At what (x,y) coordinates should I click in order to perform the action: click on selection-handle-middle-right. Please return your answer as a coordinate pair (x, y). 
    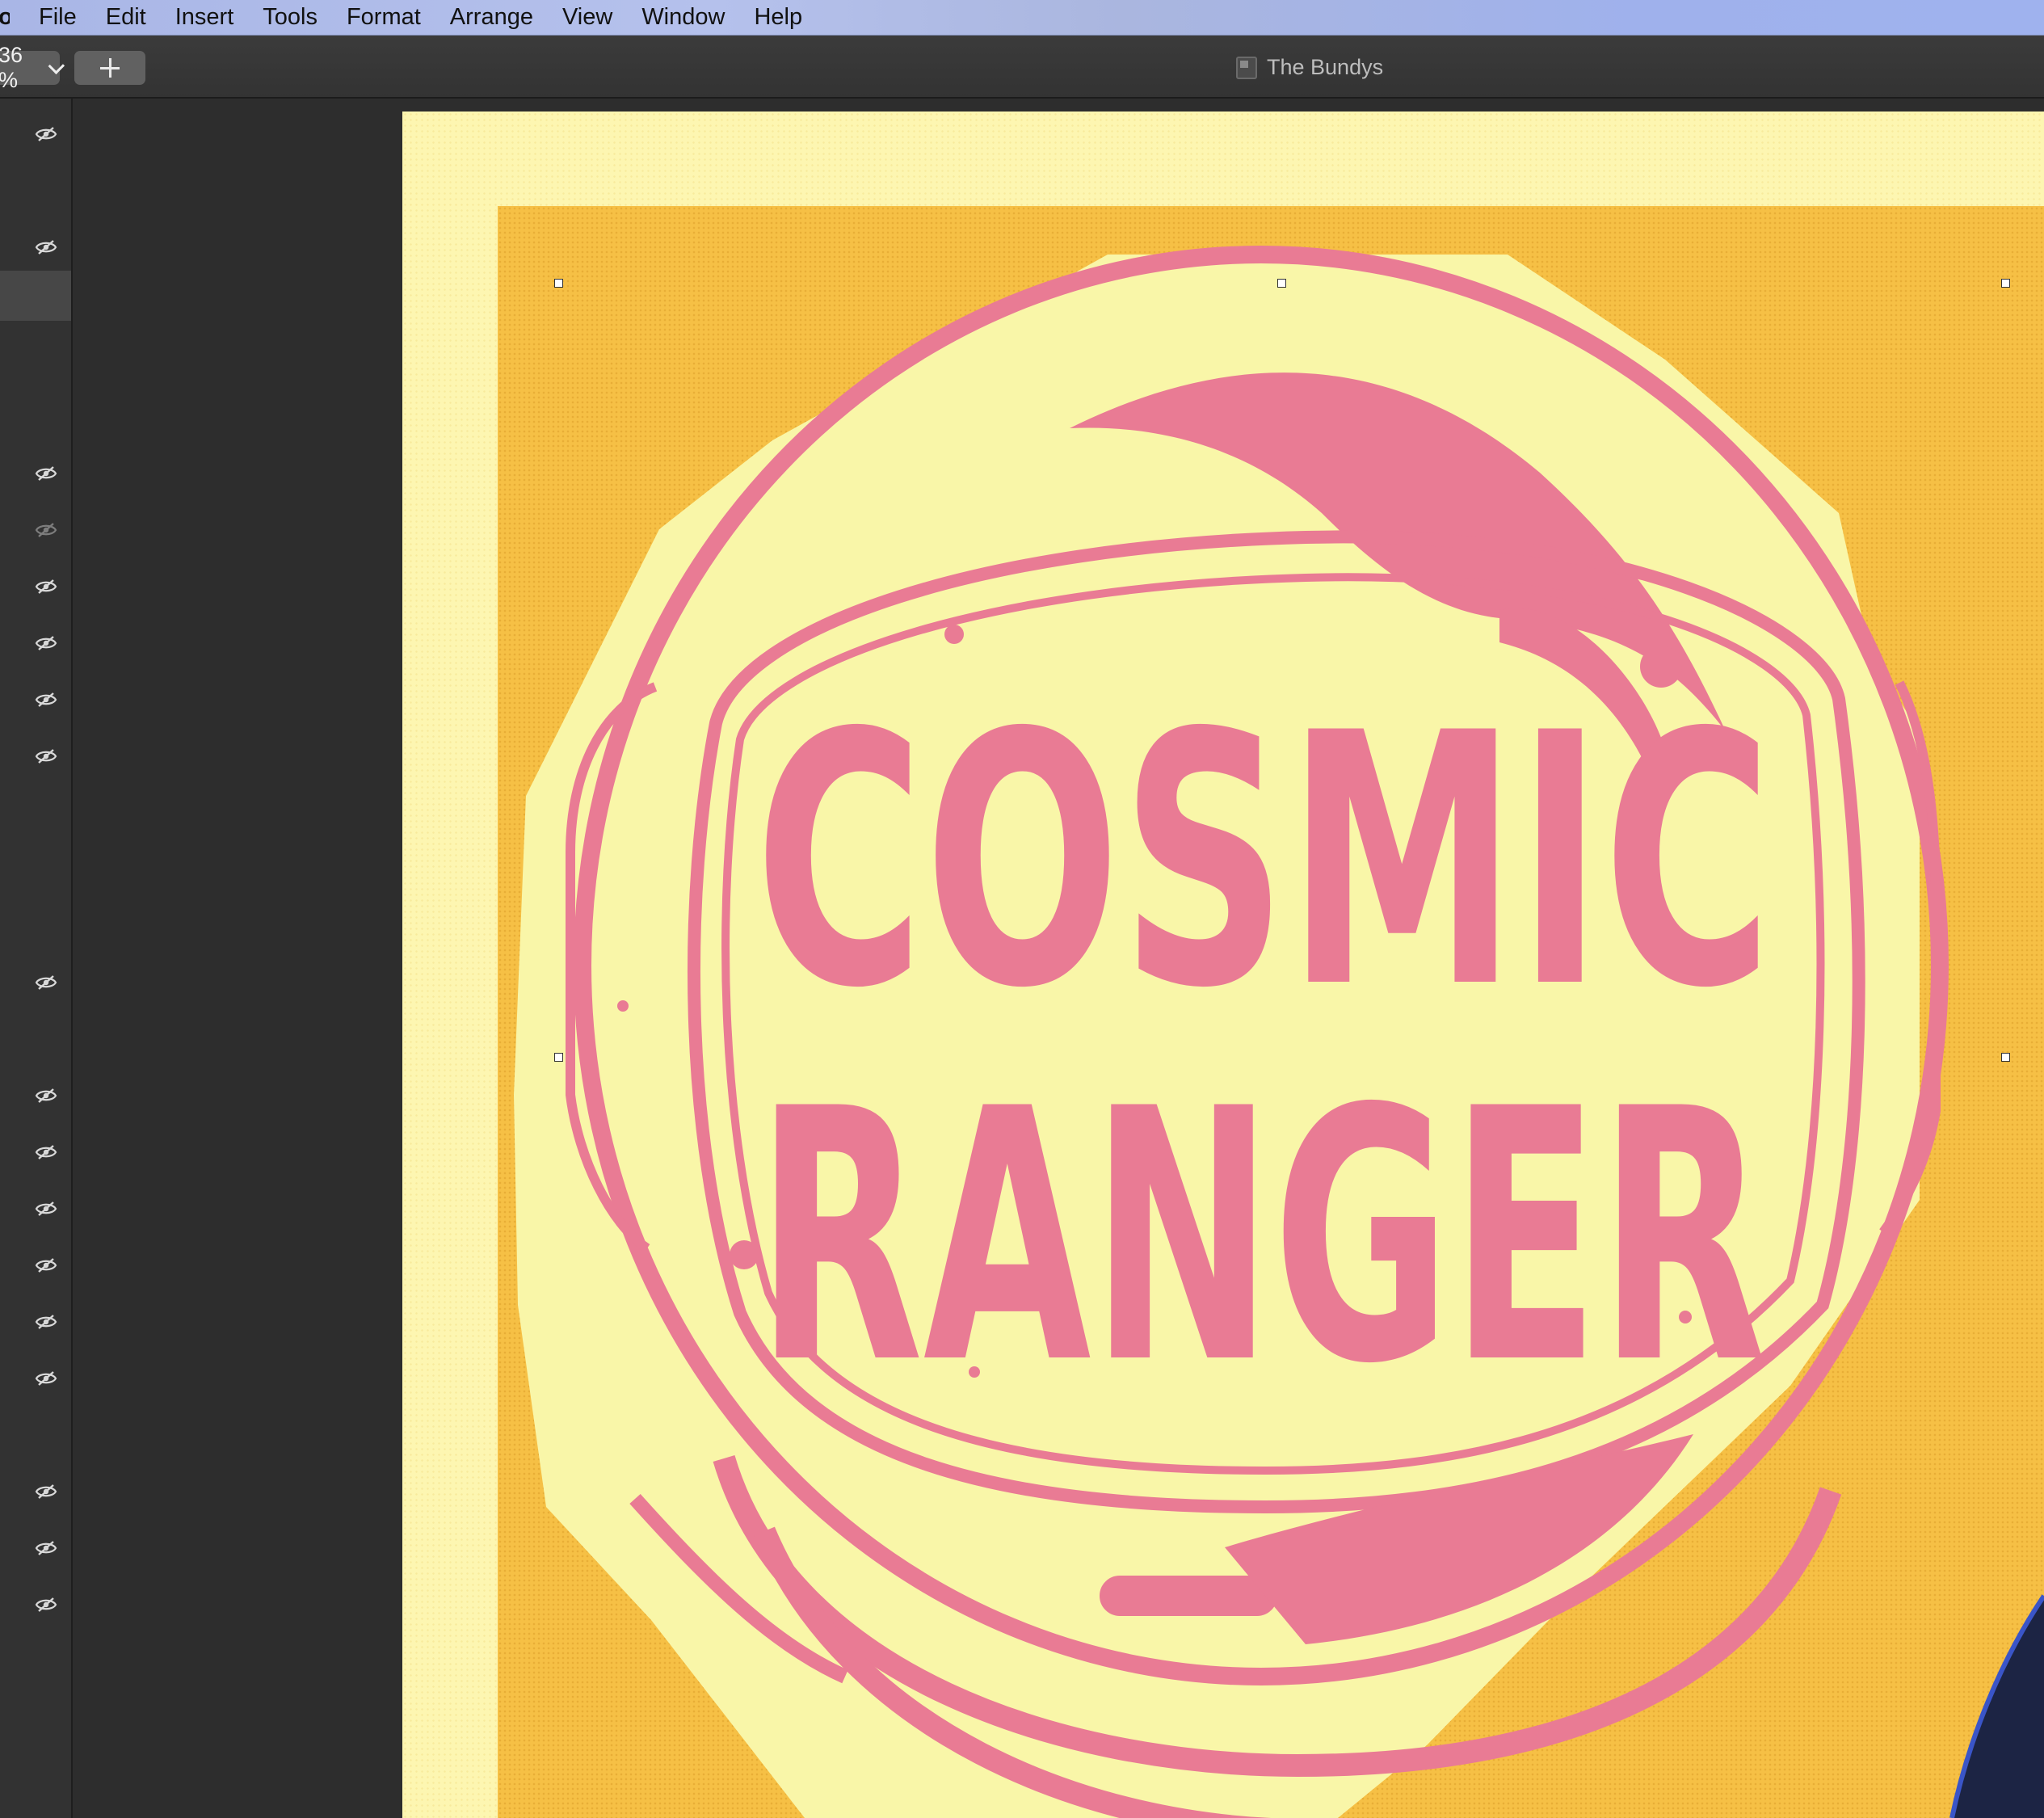
    Looking at the image, I should click on (2005, 1057).